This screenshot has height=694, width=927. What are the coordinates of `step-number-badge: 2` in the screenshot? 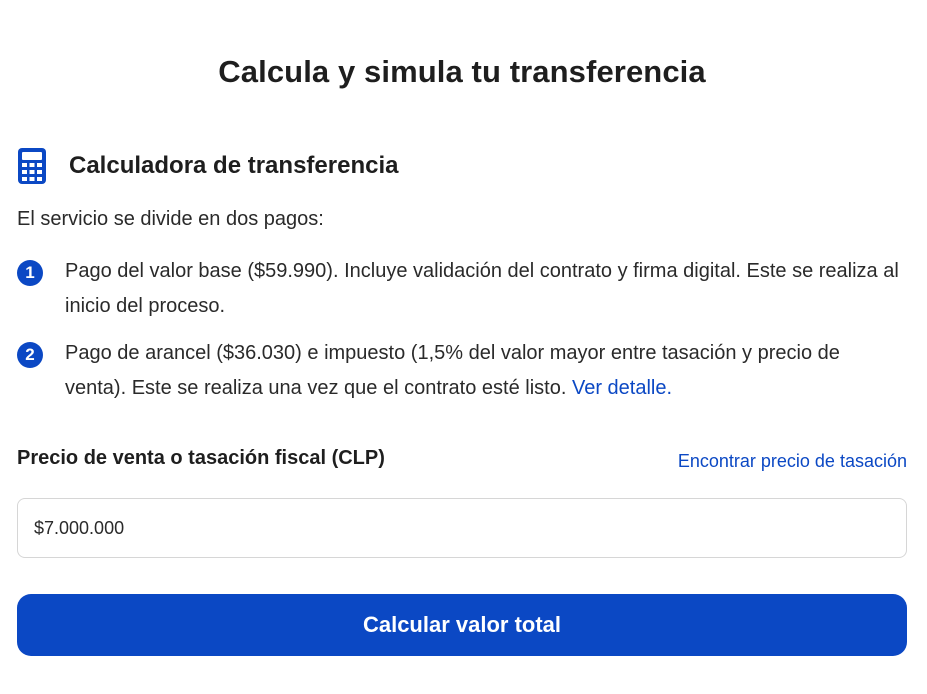 It's located at (30, 355).